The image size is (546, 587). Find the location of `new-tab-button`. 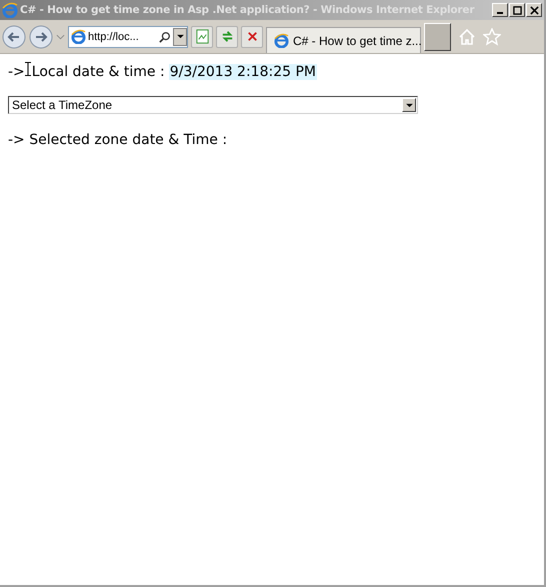

new-tab-button is located at coordinates (437, 36).